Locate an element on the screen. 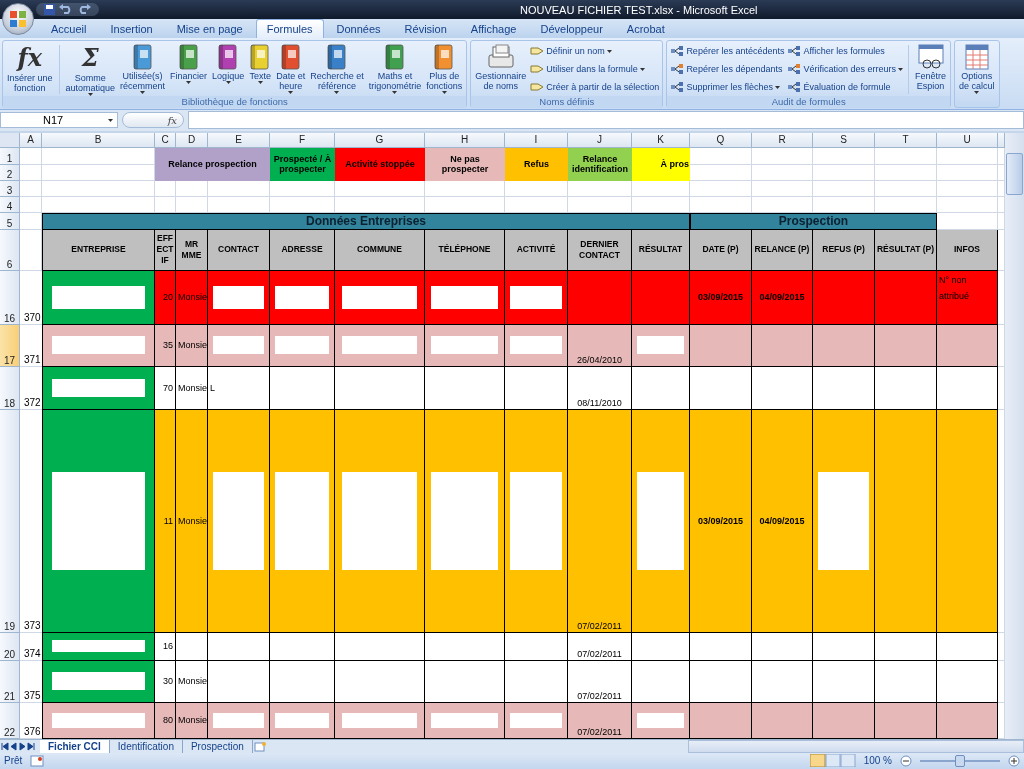 The height and width of the screenshot is (769, 1024). row-header: 17 is located at coordinates (10, 345).